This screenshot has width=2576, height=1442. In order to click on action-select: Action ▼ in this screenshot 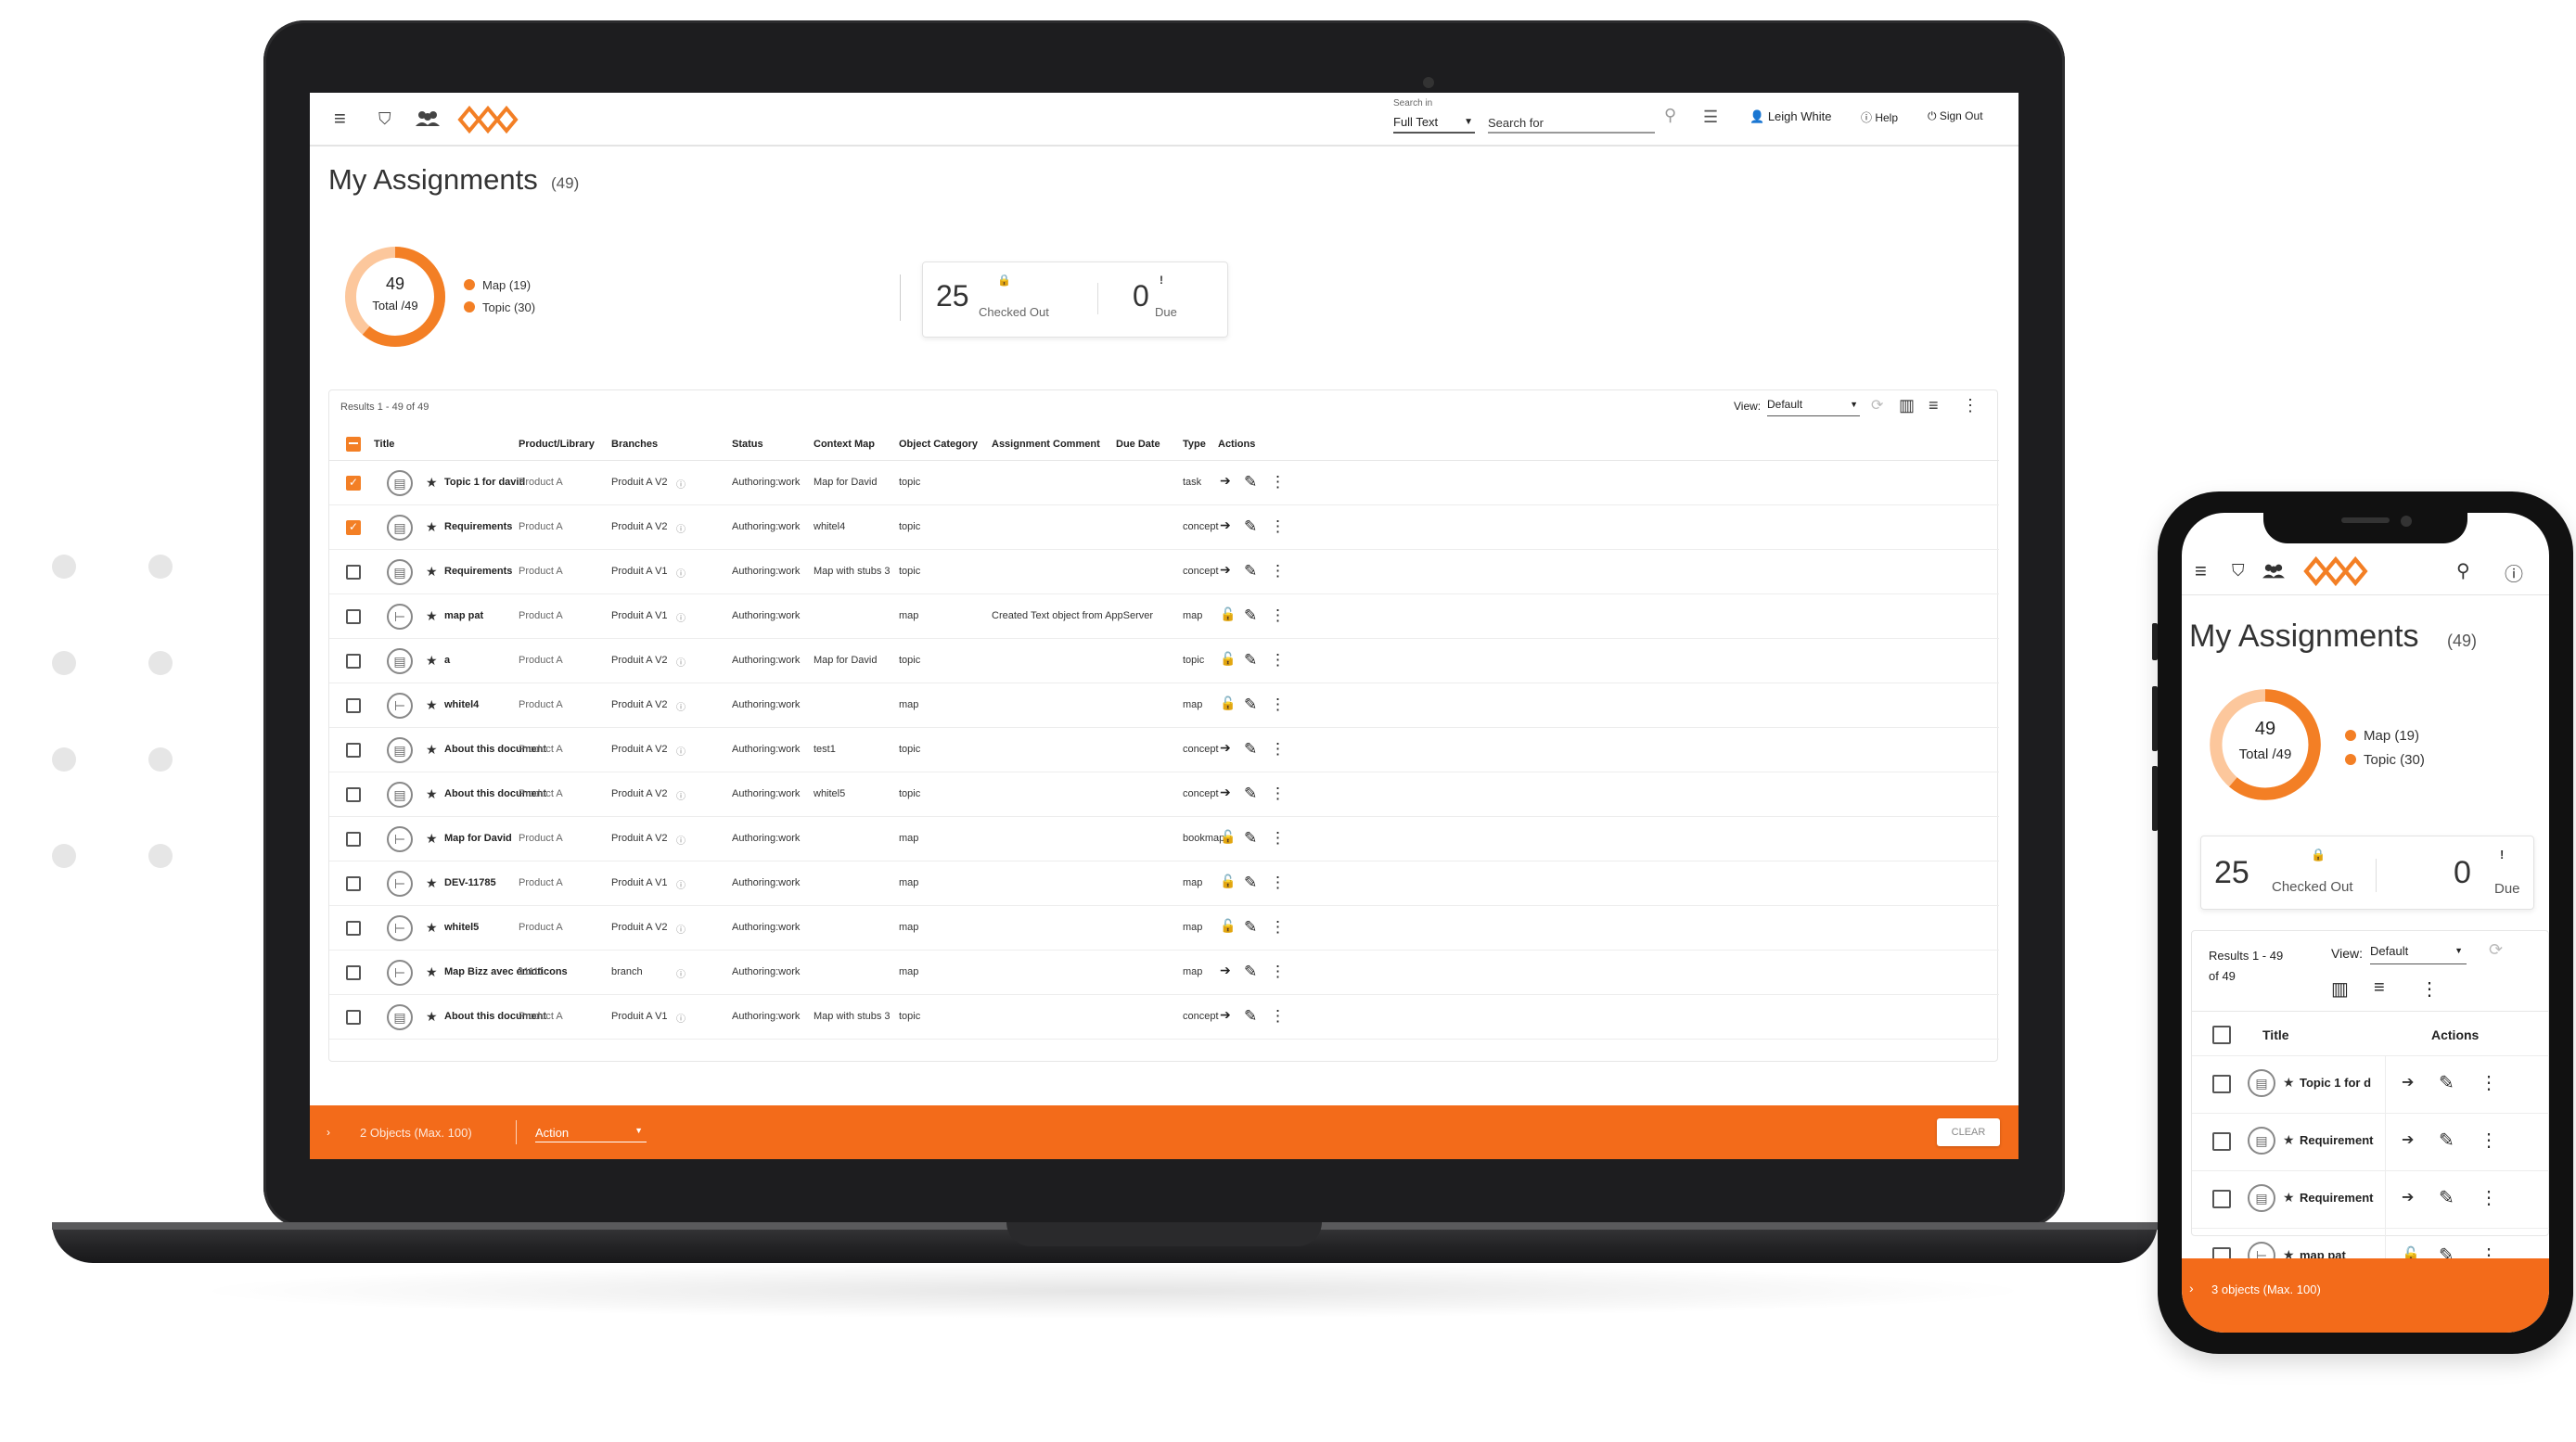, I will do `click(591, 1132)`.